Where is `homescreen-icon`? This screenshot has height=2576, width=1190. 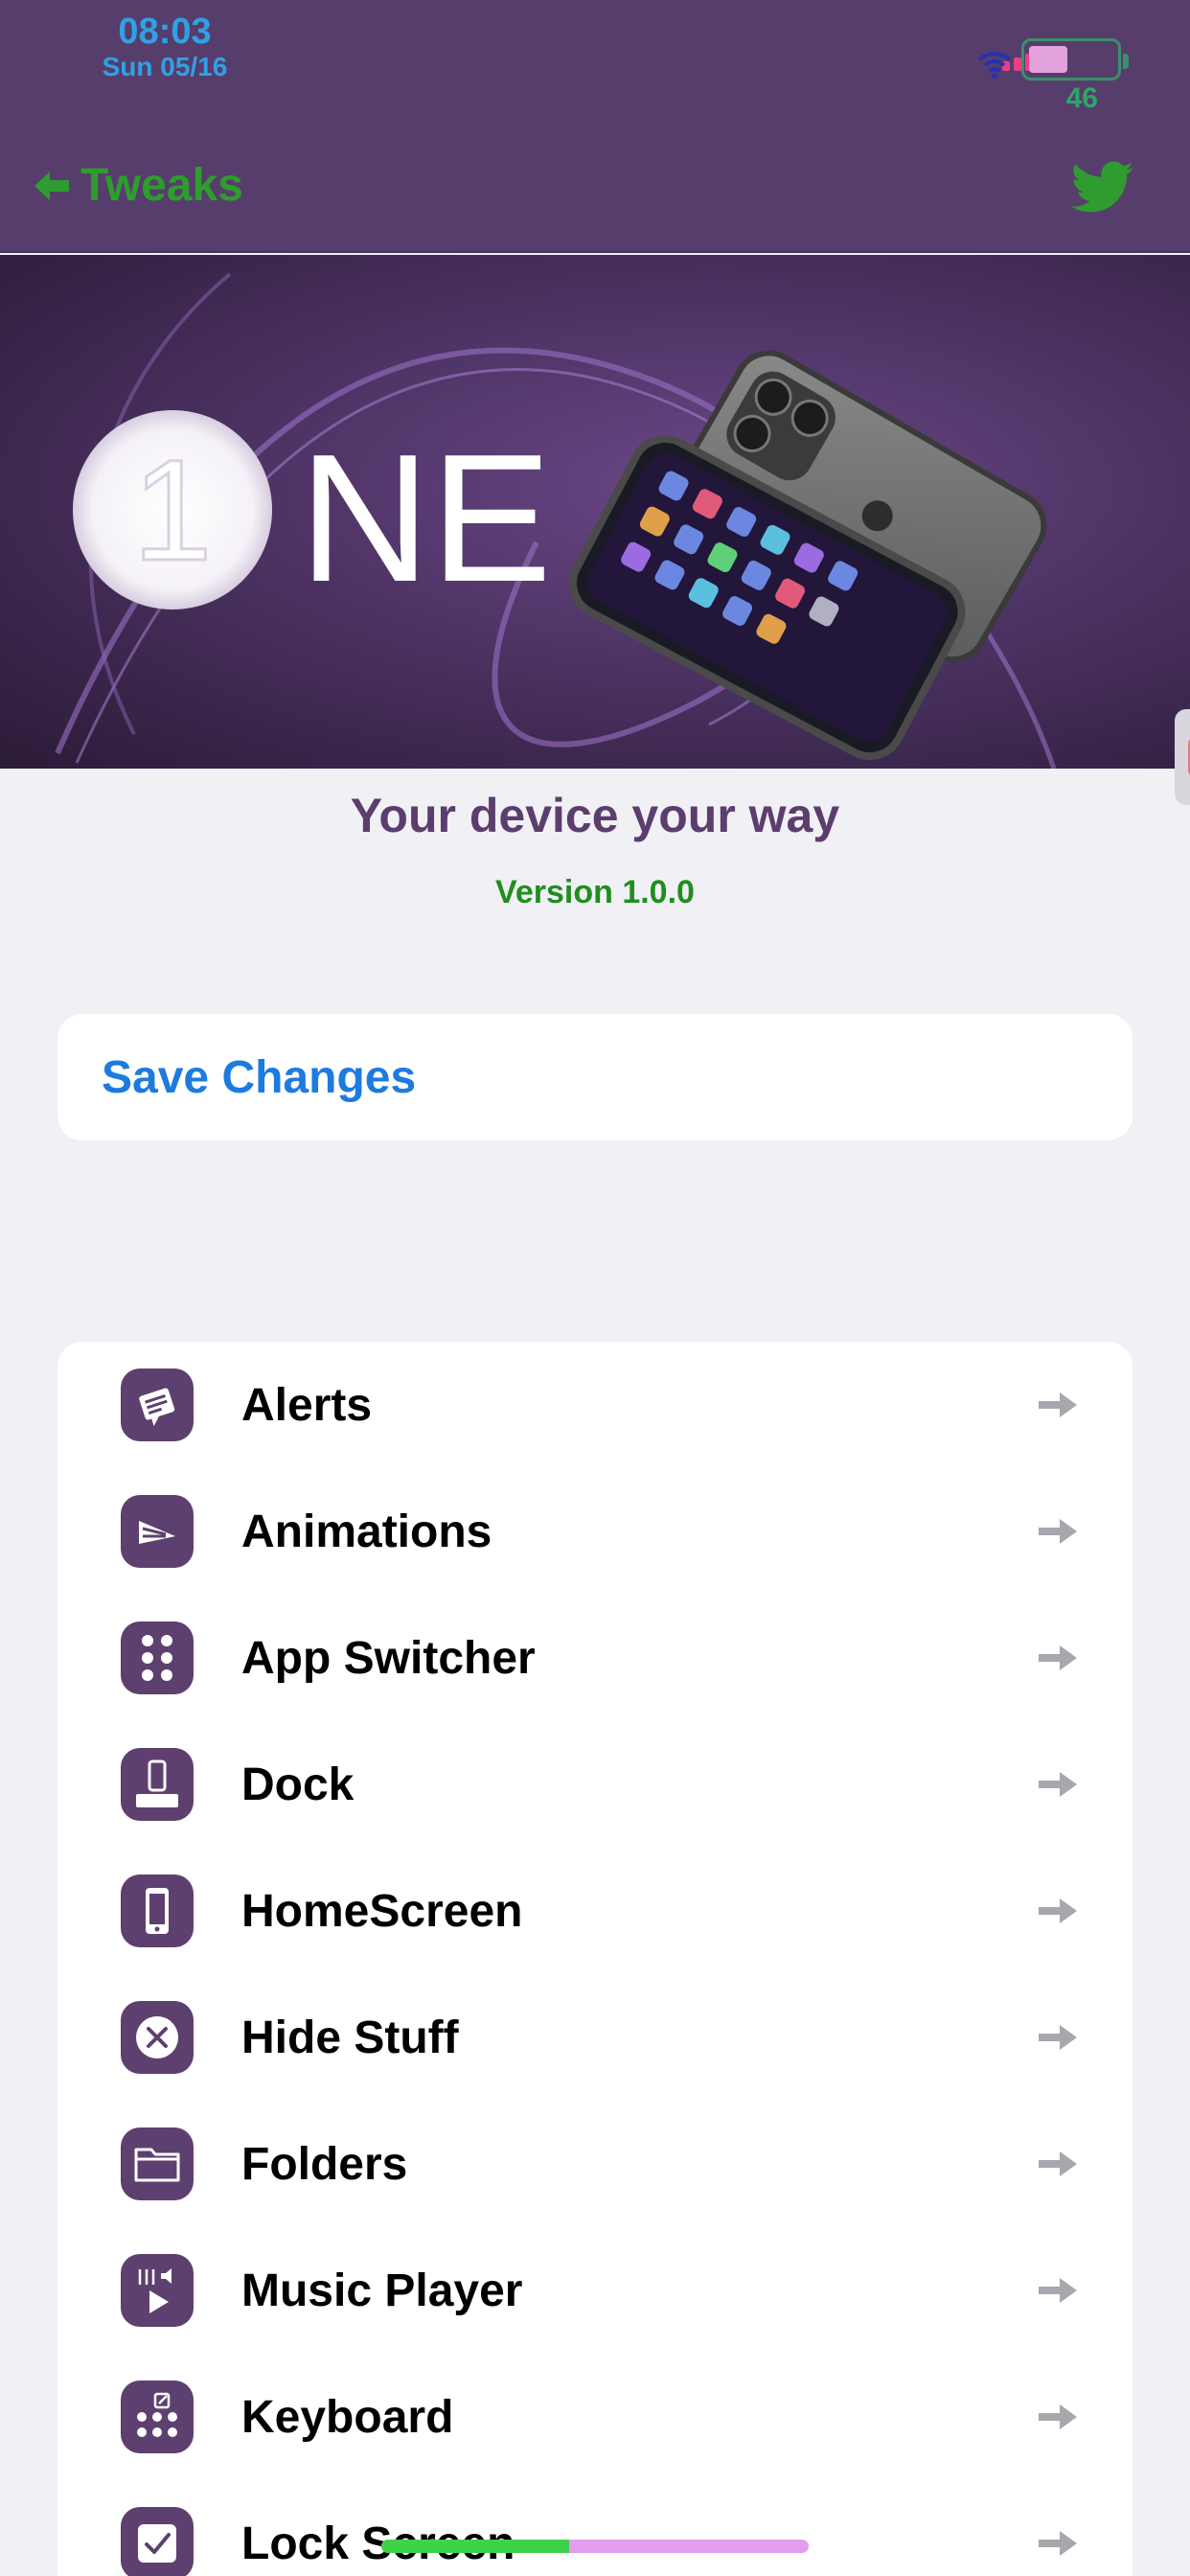 homescreen-icon is located at coordinates (158, 1910).